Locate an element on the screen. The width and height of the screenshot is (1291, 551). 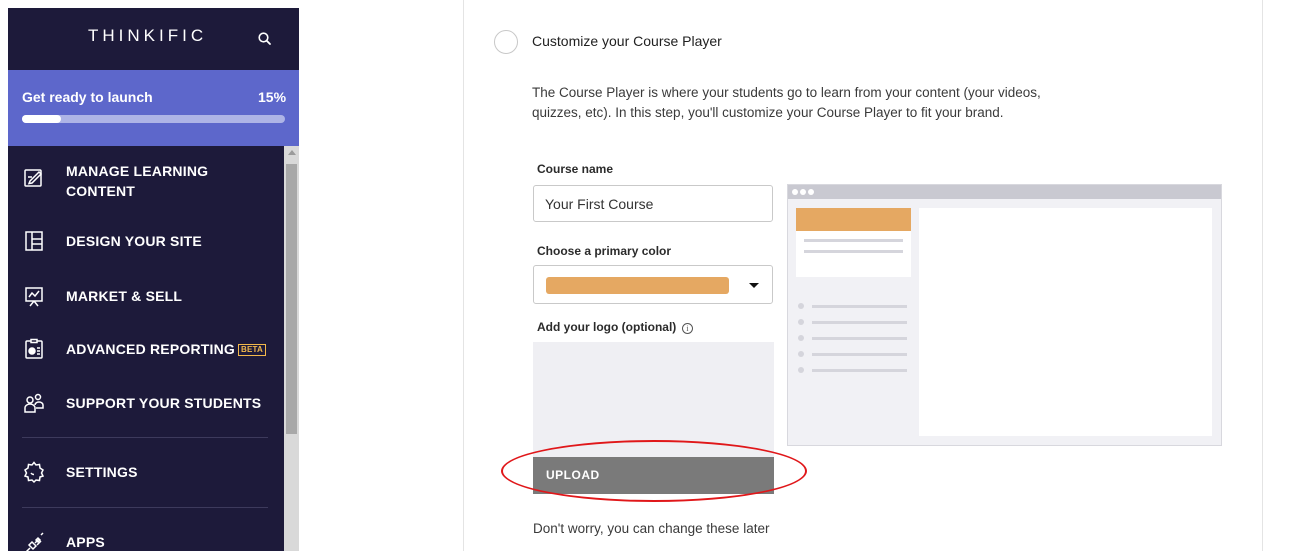
users-icon is located at coordinates (34, 403).